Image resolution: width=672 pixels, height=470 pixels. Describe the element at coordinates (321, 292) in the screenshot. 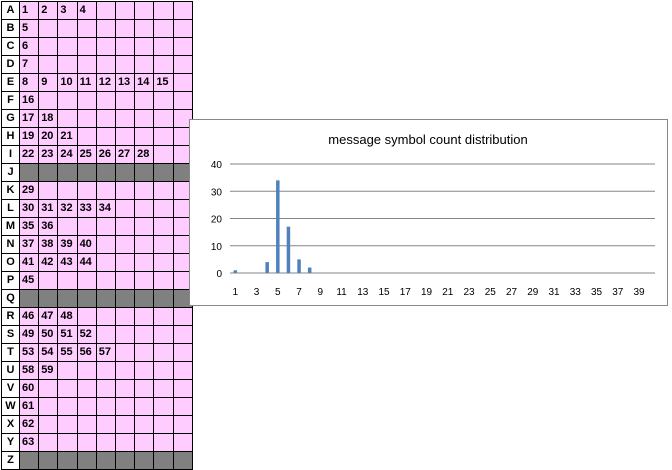

I see `x-tick-label: 9` at that location.